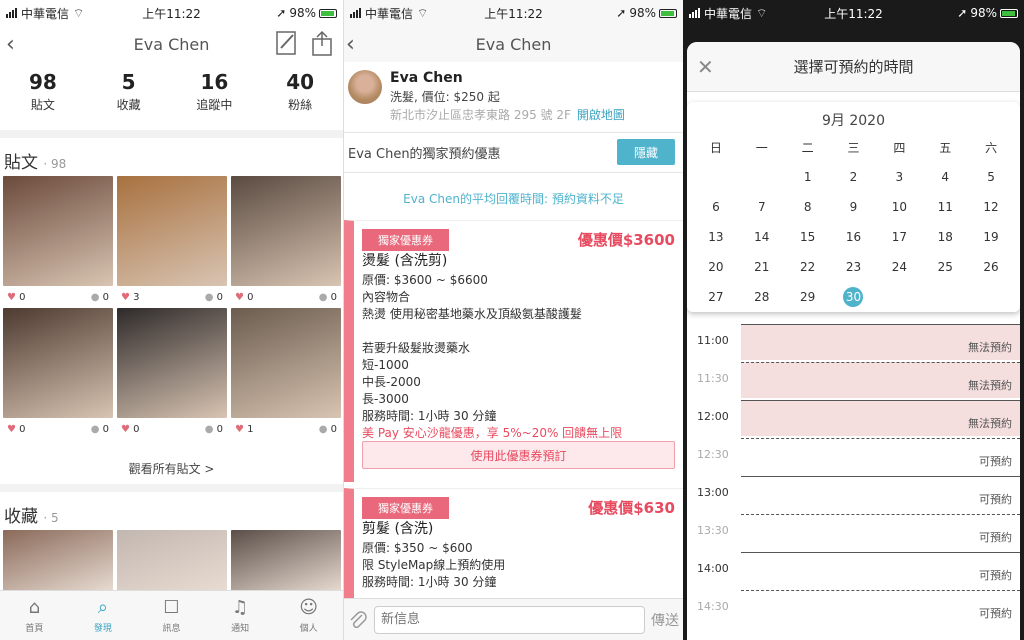  What do you see at coordinates (51, 518) in the screenshot?
I see `saved-count: · 5` at bounding box center [51, 518].